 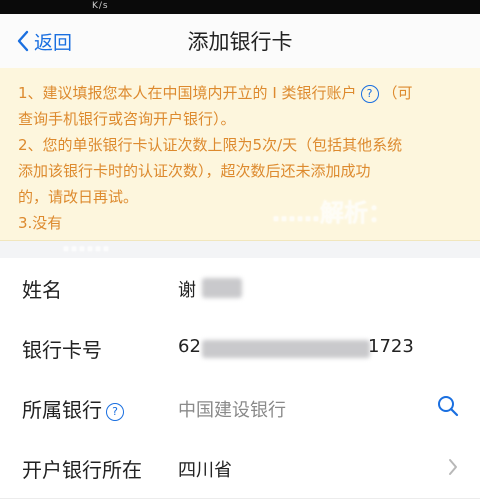 What do you see at coordinates (240, 468) in the screenshot?
I see `location-row: 开户银行所在 四川省` at bounding box center [240, 468].